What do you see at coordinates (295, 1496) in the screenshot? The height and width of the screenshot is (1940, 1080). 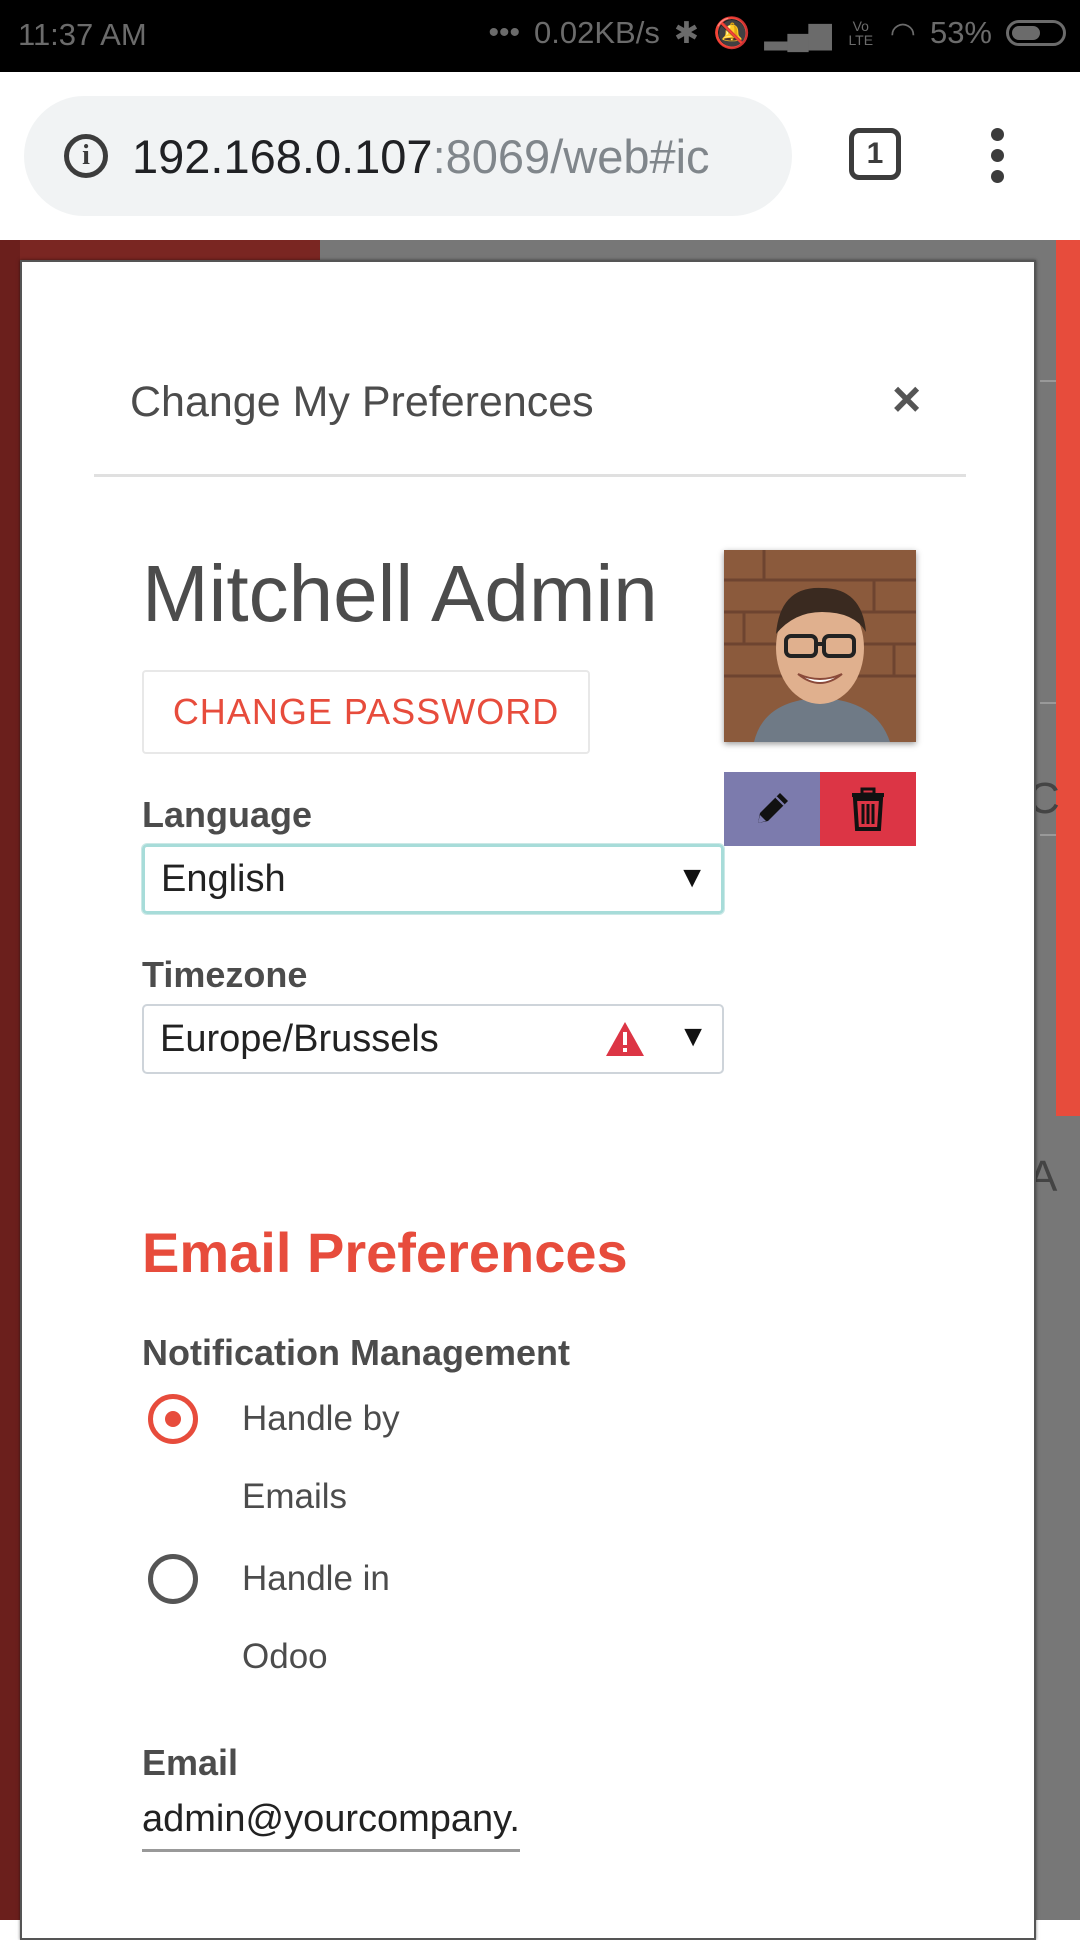 I see `radio-label-line: Emails` at bounding box center [295, 1496].